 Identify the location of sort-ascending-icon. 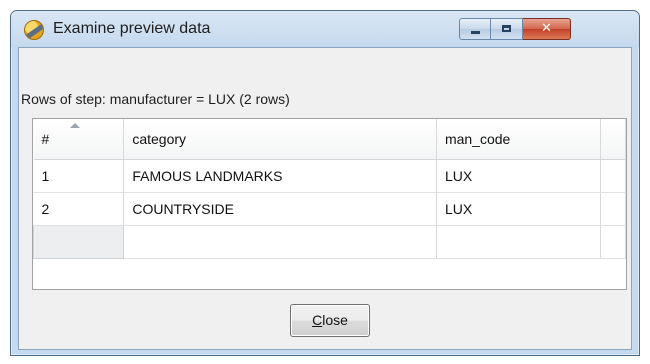
(74, 125).